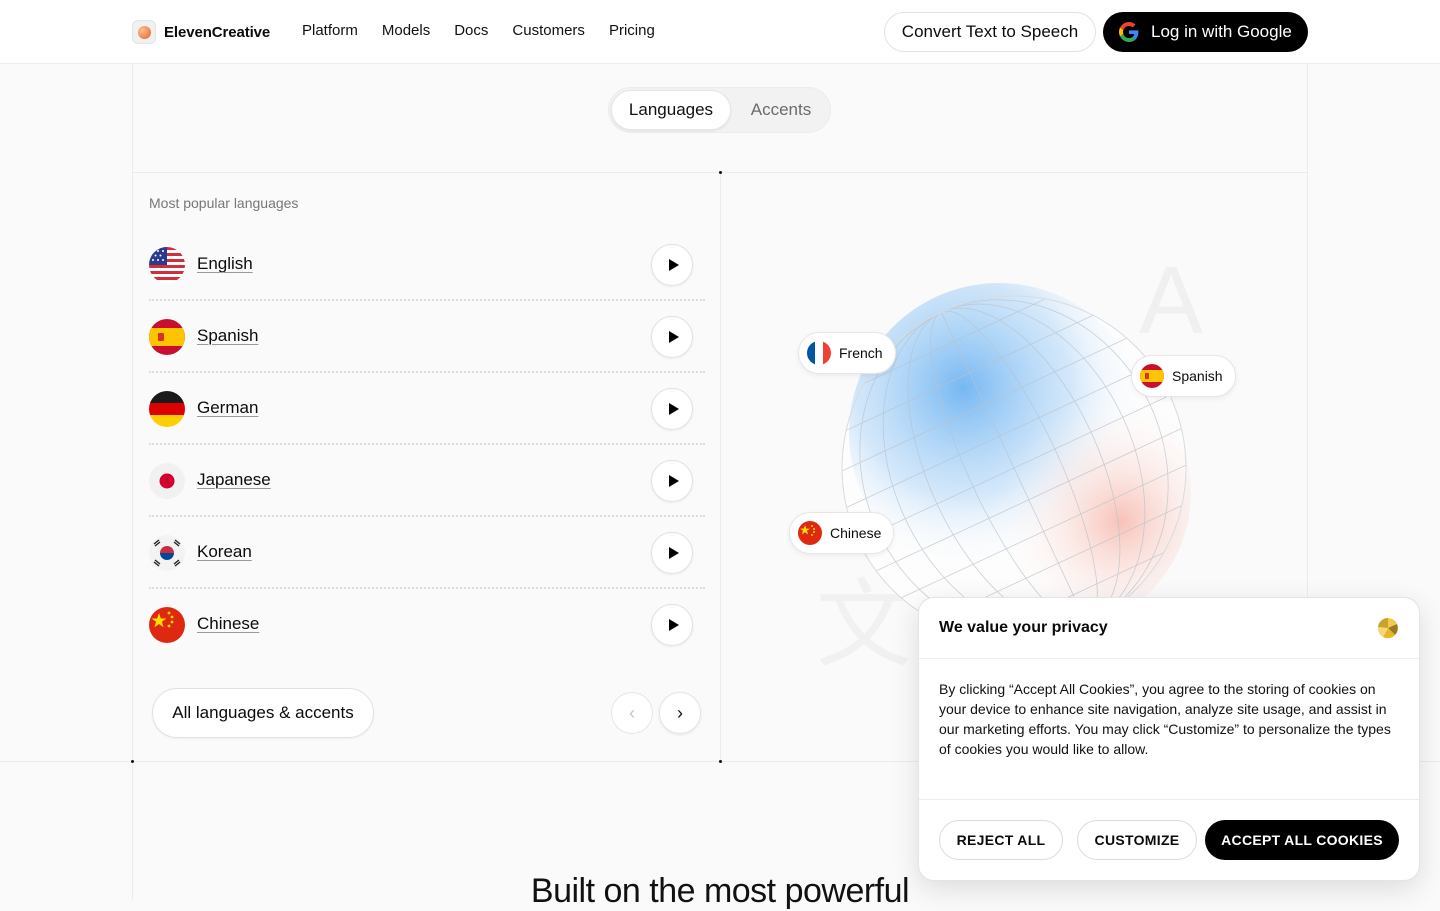  What do you see at coordinates (861, 353) in the screenshot?
I see `chip-label: French` at bounding box center [861, 353].